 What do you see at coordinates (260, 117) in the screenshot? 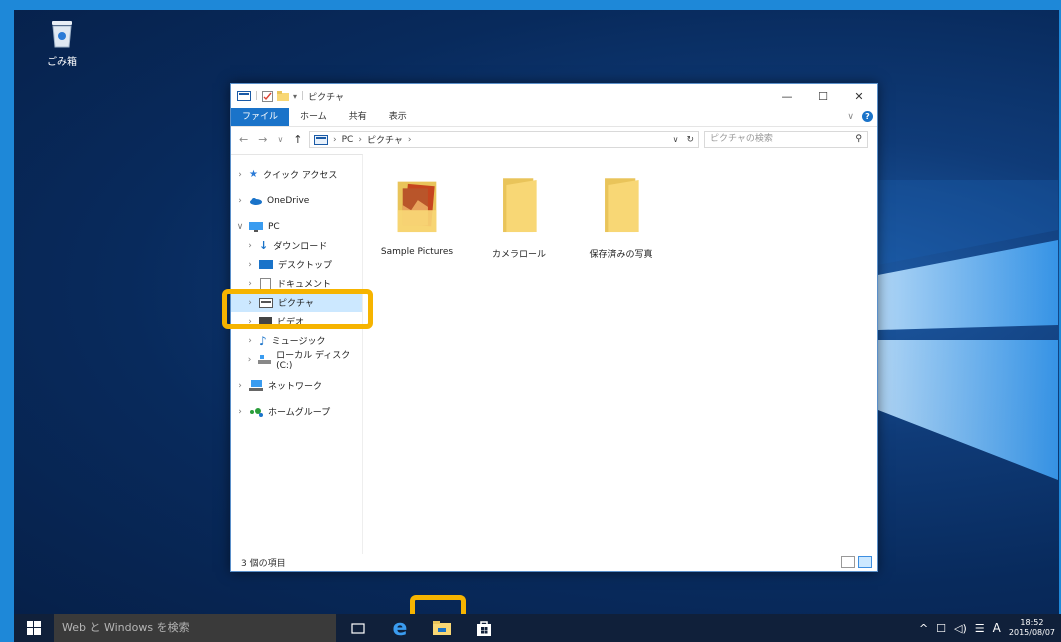
I see `tab-file: ファイル` at bounding box center [260, 117].